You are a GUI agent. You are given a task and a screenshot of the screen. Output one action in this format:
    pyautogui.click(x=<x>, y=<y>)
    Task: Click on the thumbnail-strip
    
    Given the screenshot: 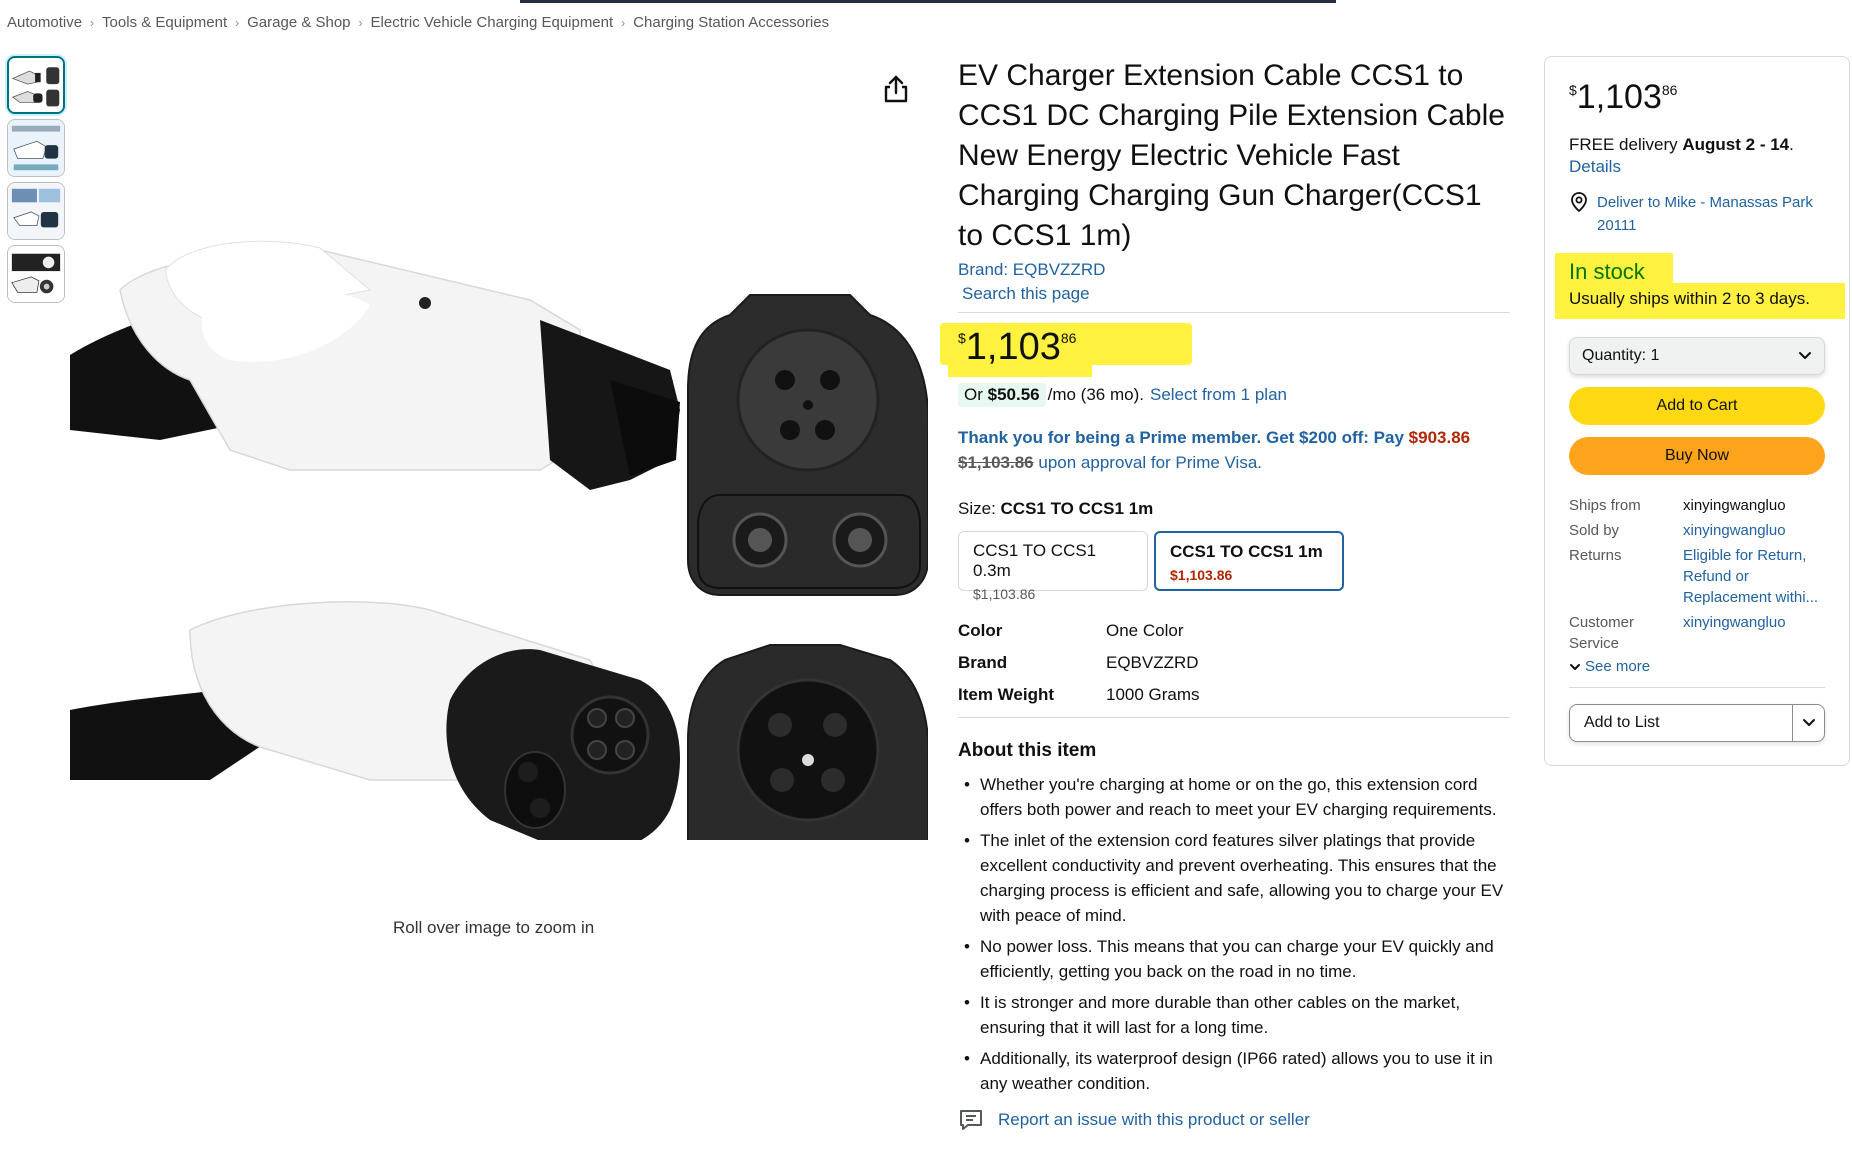 What is the action you would take?
    pyautogui.click(x=37, y=182)
    